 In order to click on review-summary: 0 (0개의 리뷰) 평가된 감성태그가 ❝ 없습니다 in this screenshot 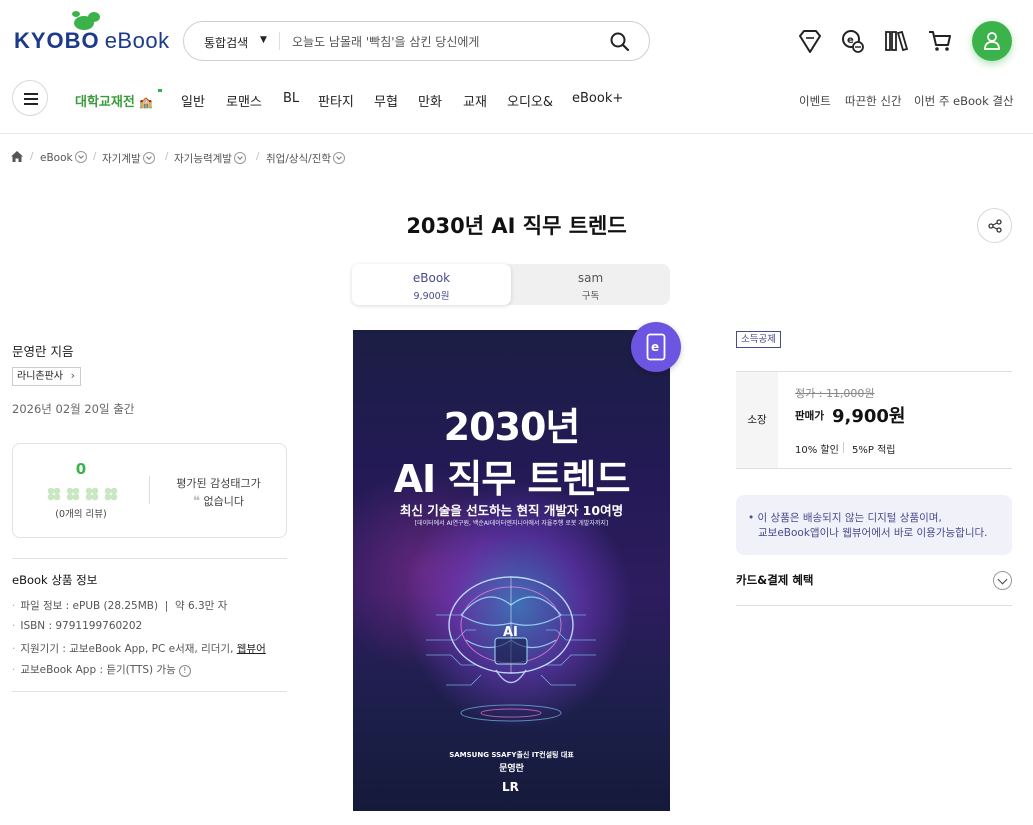, I will do `click(149, 490)`.